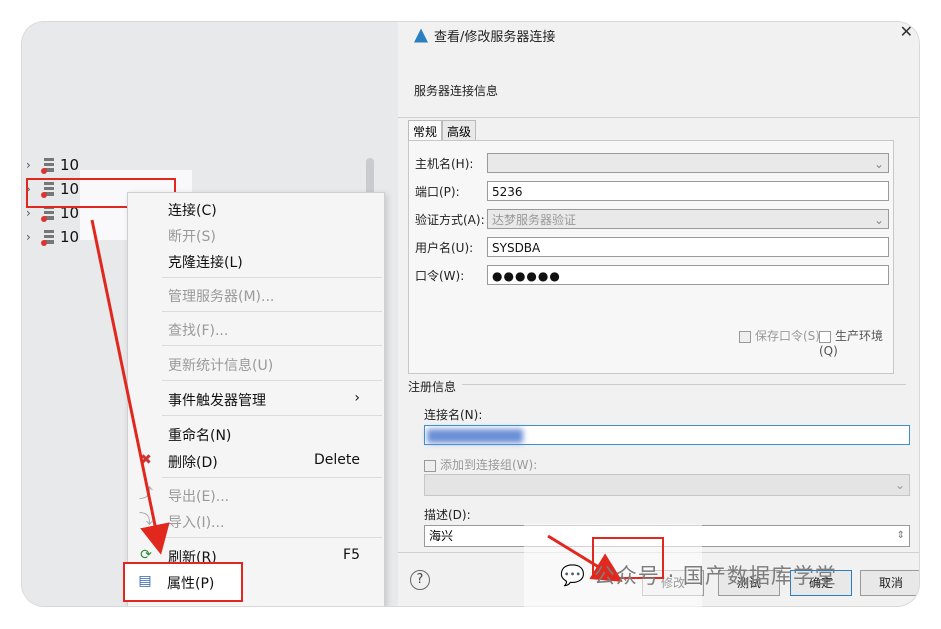 This screenshot has width=941, height=629. What do you see at coordinates (856, 342) in the screenshot?
I see `production-env-checkbox: 生产环境(Q)` at bounding box center [856, 342].